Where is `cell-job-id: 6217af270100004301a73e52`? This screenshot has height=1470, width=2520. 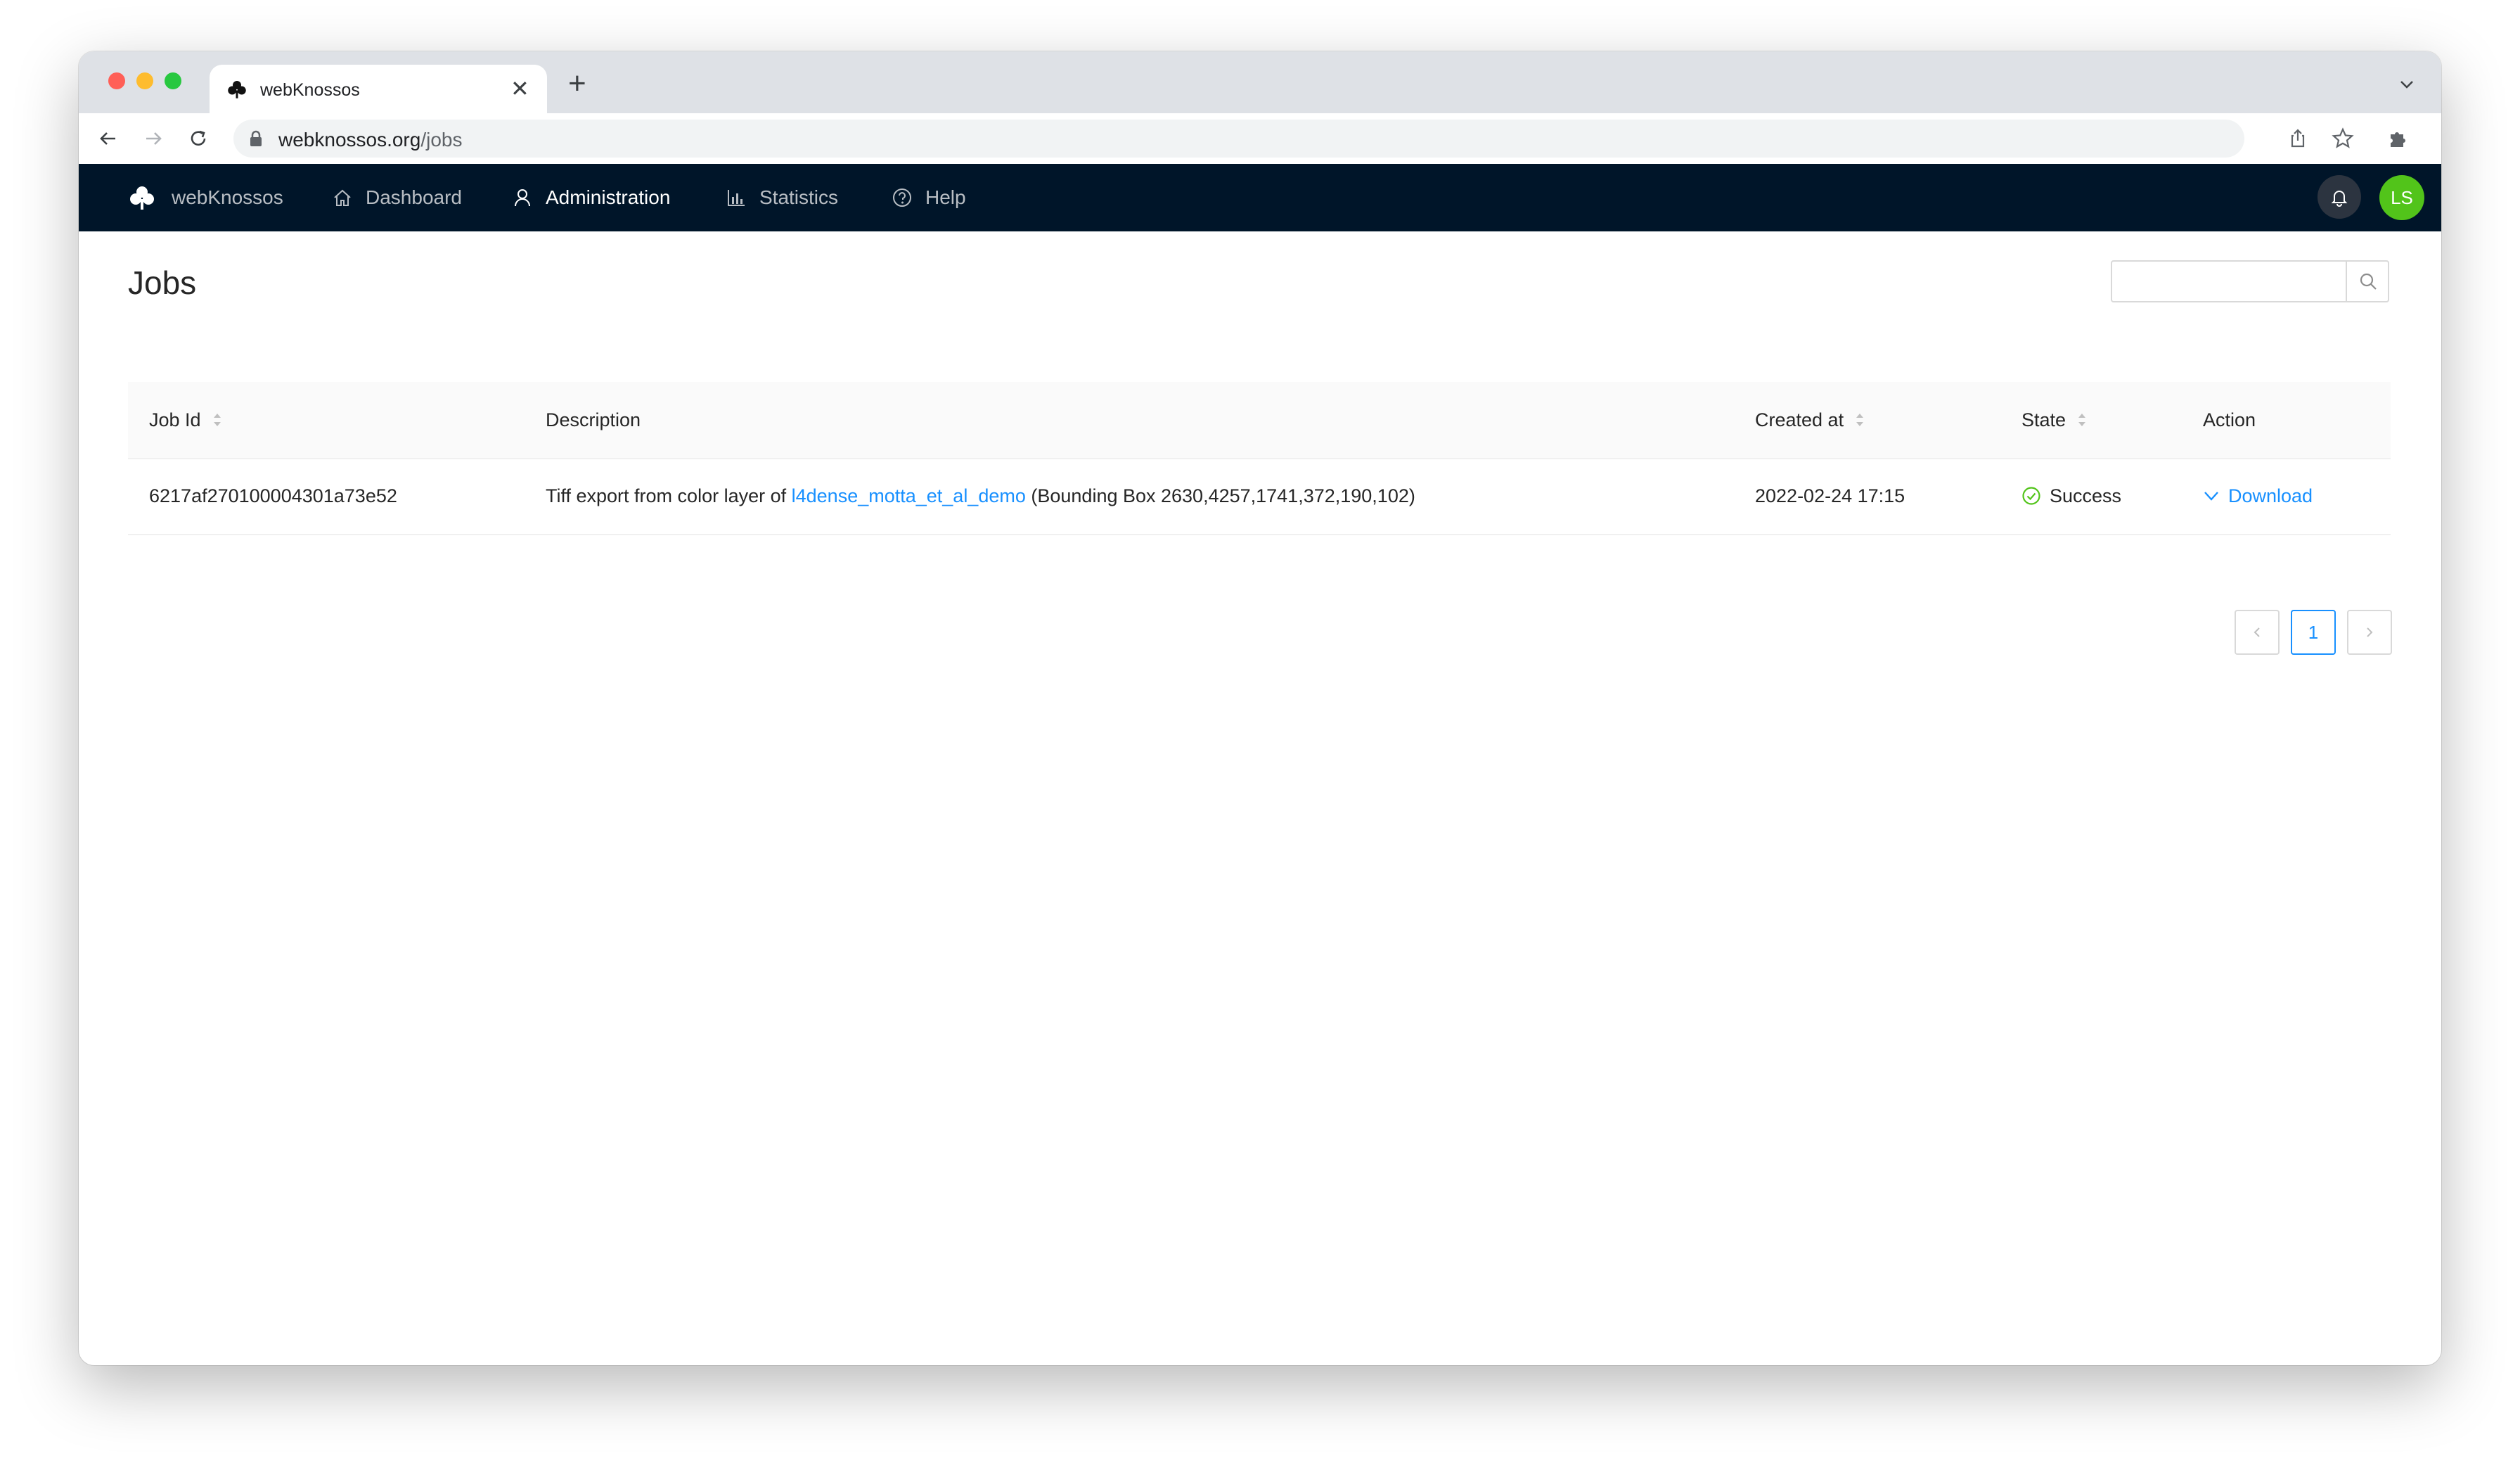
cell-job-id: 6217af270100004301a73e52 is located at coordinates (273, 495).